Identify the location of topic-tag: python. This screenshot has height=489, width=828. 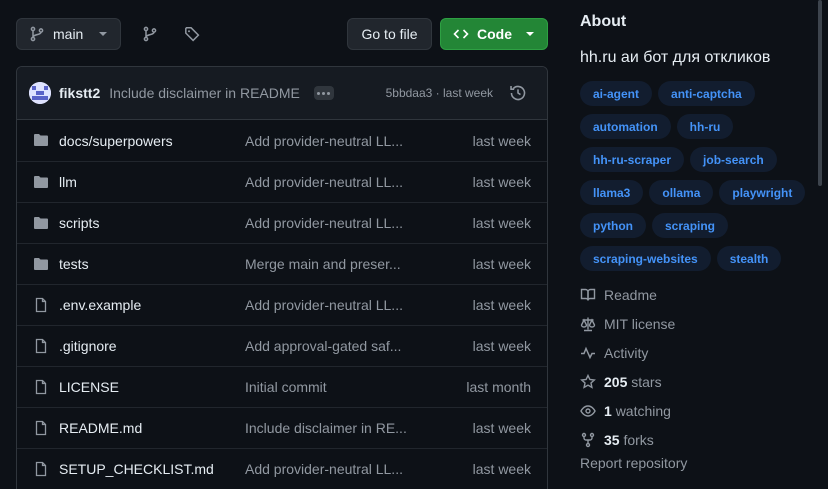
(613, 225).